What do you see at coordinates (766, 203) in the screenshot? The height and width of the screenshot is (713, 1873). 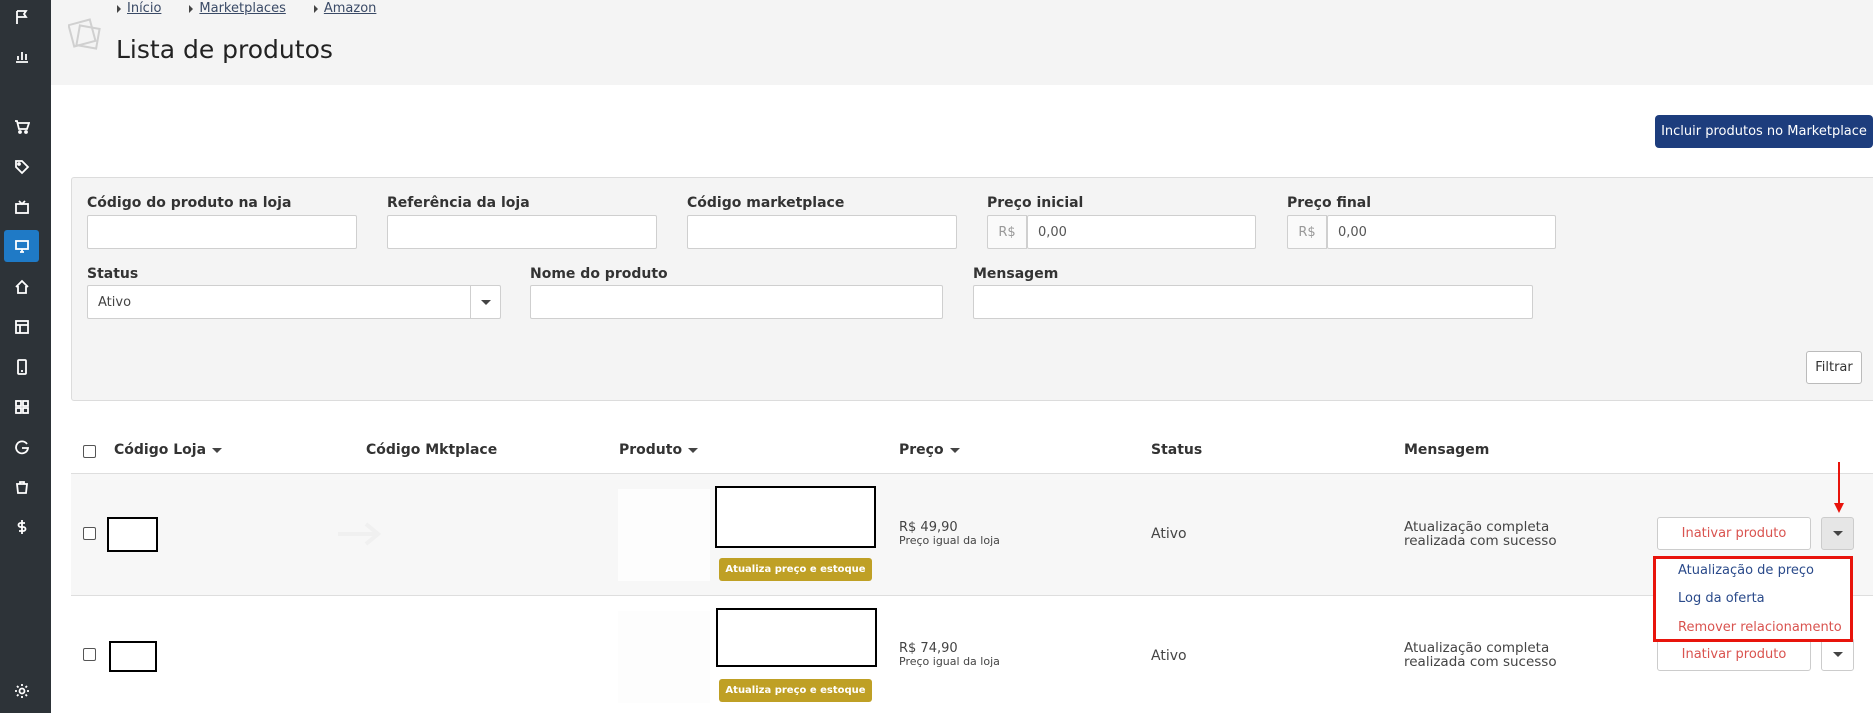 I see `marketplace-code-label: Código marketplace` at bounding box center [766, 203].